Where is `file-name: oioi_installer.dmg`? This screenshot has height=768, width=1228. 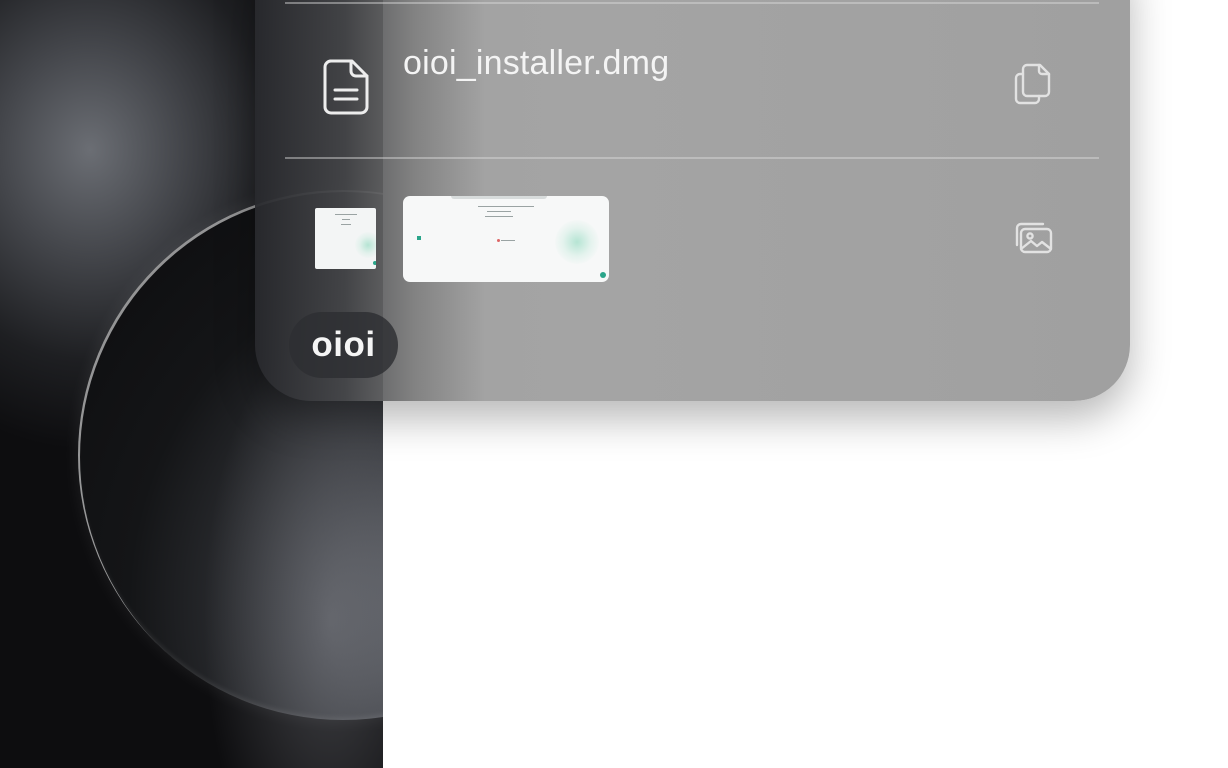 file-name: oioi_installer.dmg is located at coordinates (536, 63).